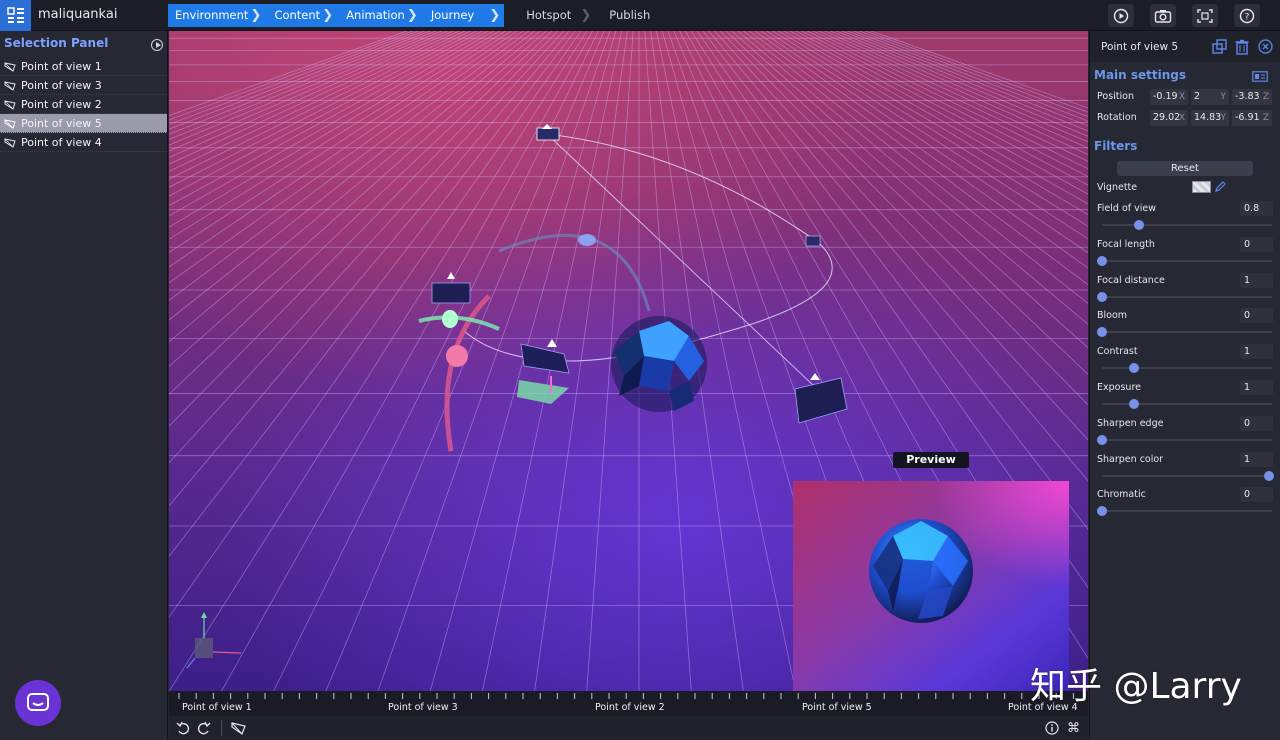  What do you see at coordinates (1265, 46) in the screenshot?
I see `close-icon` at bounding box center [1265, 46].